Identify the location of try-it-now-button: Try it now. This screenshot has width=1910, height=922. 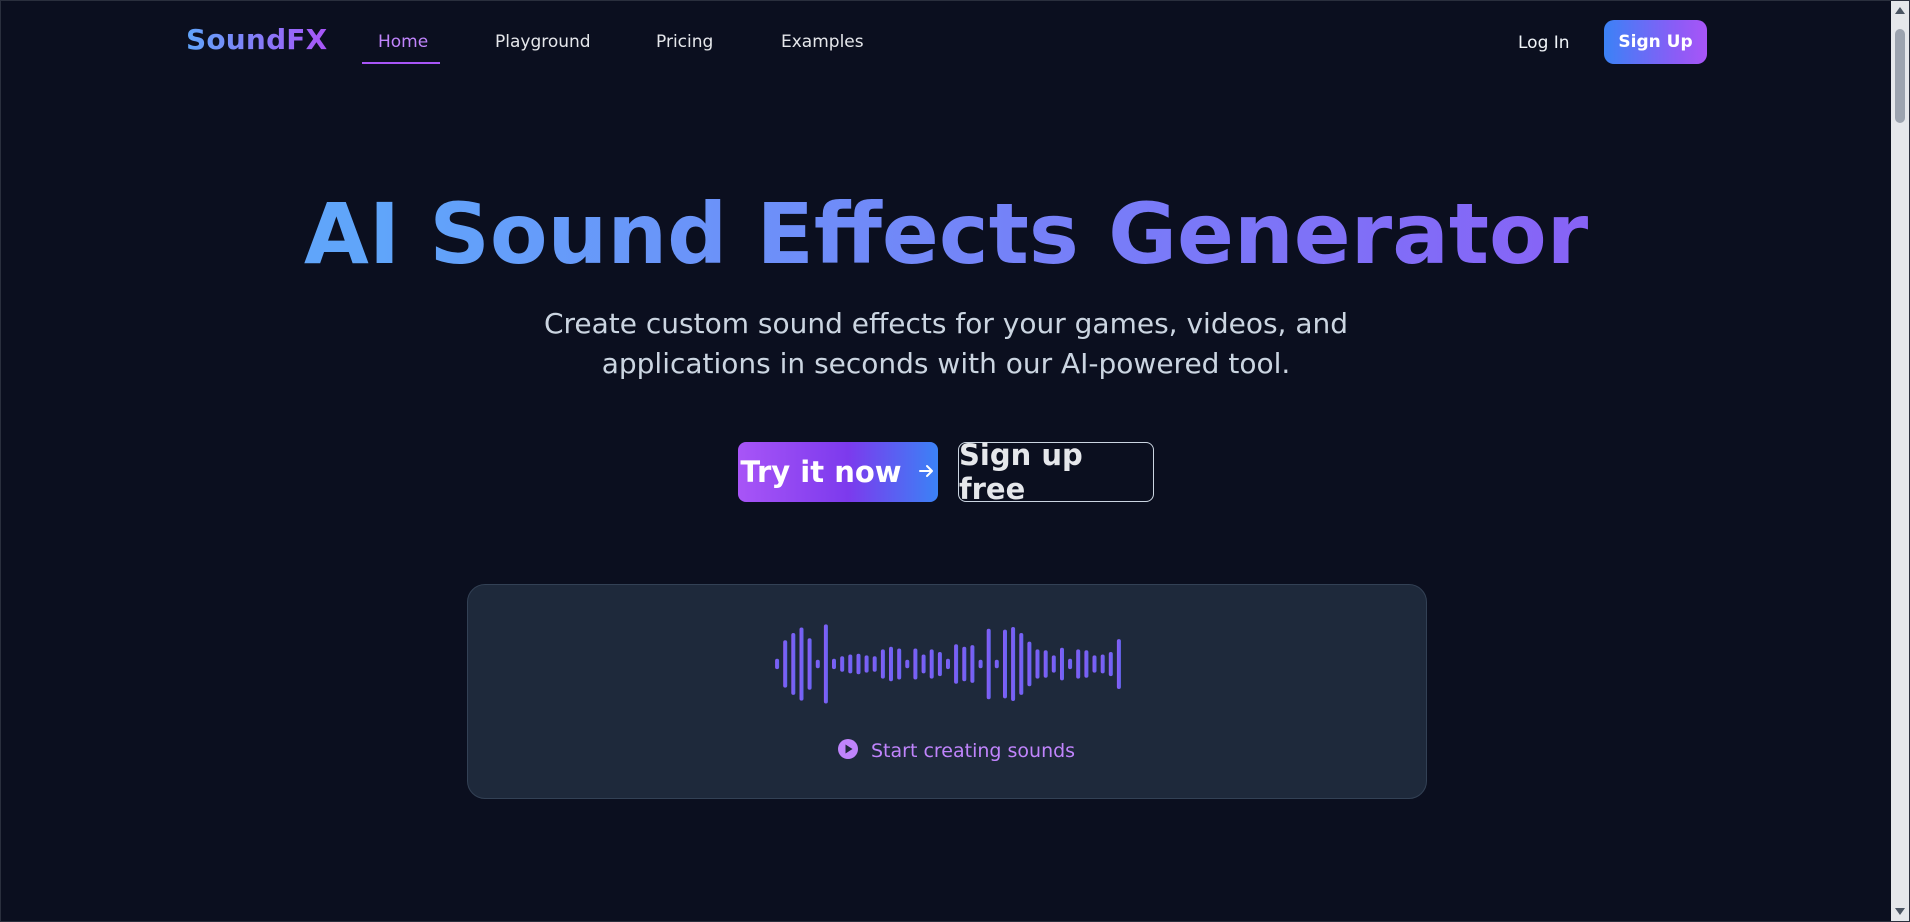
(838, 472).